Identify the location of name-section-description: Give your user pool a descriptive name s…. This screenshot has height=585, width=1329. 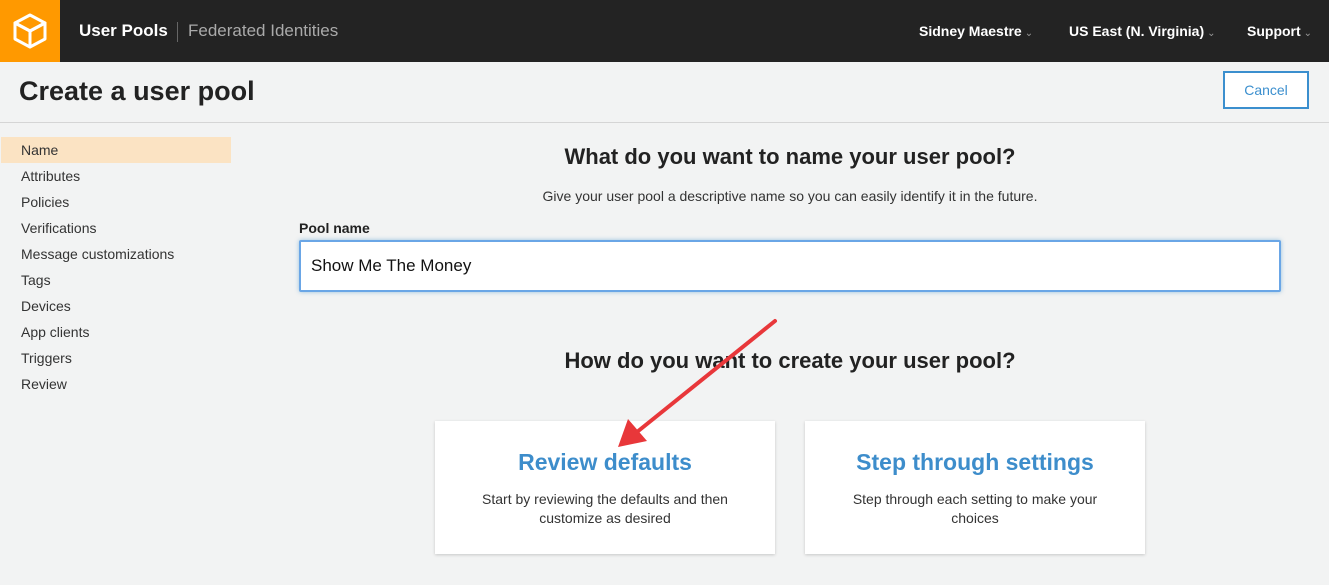
(790, 196).